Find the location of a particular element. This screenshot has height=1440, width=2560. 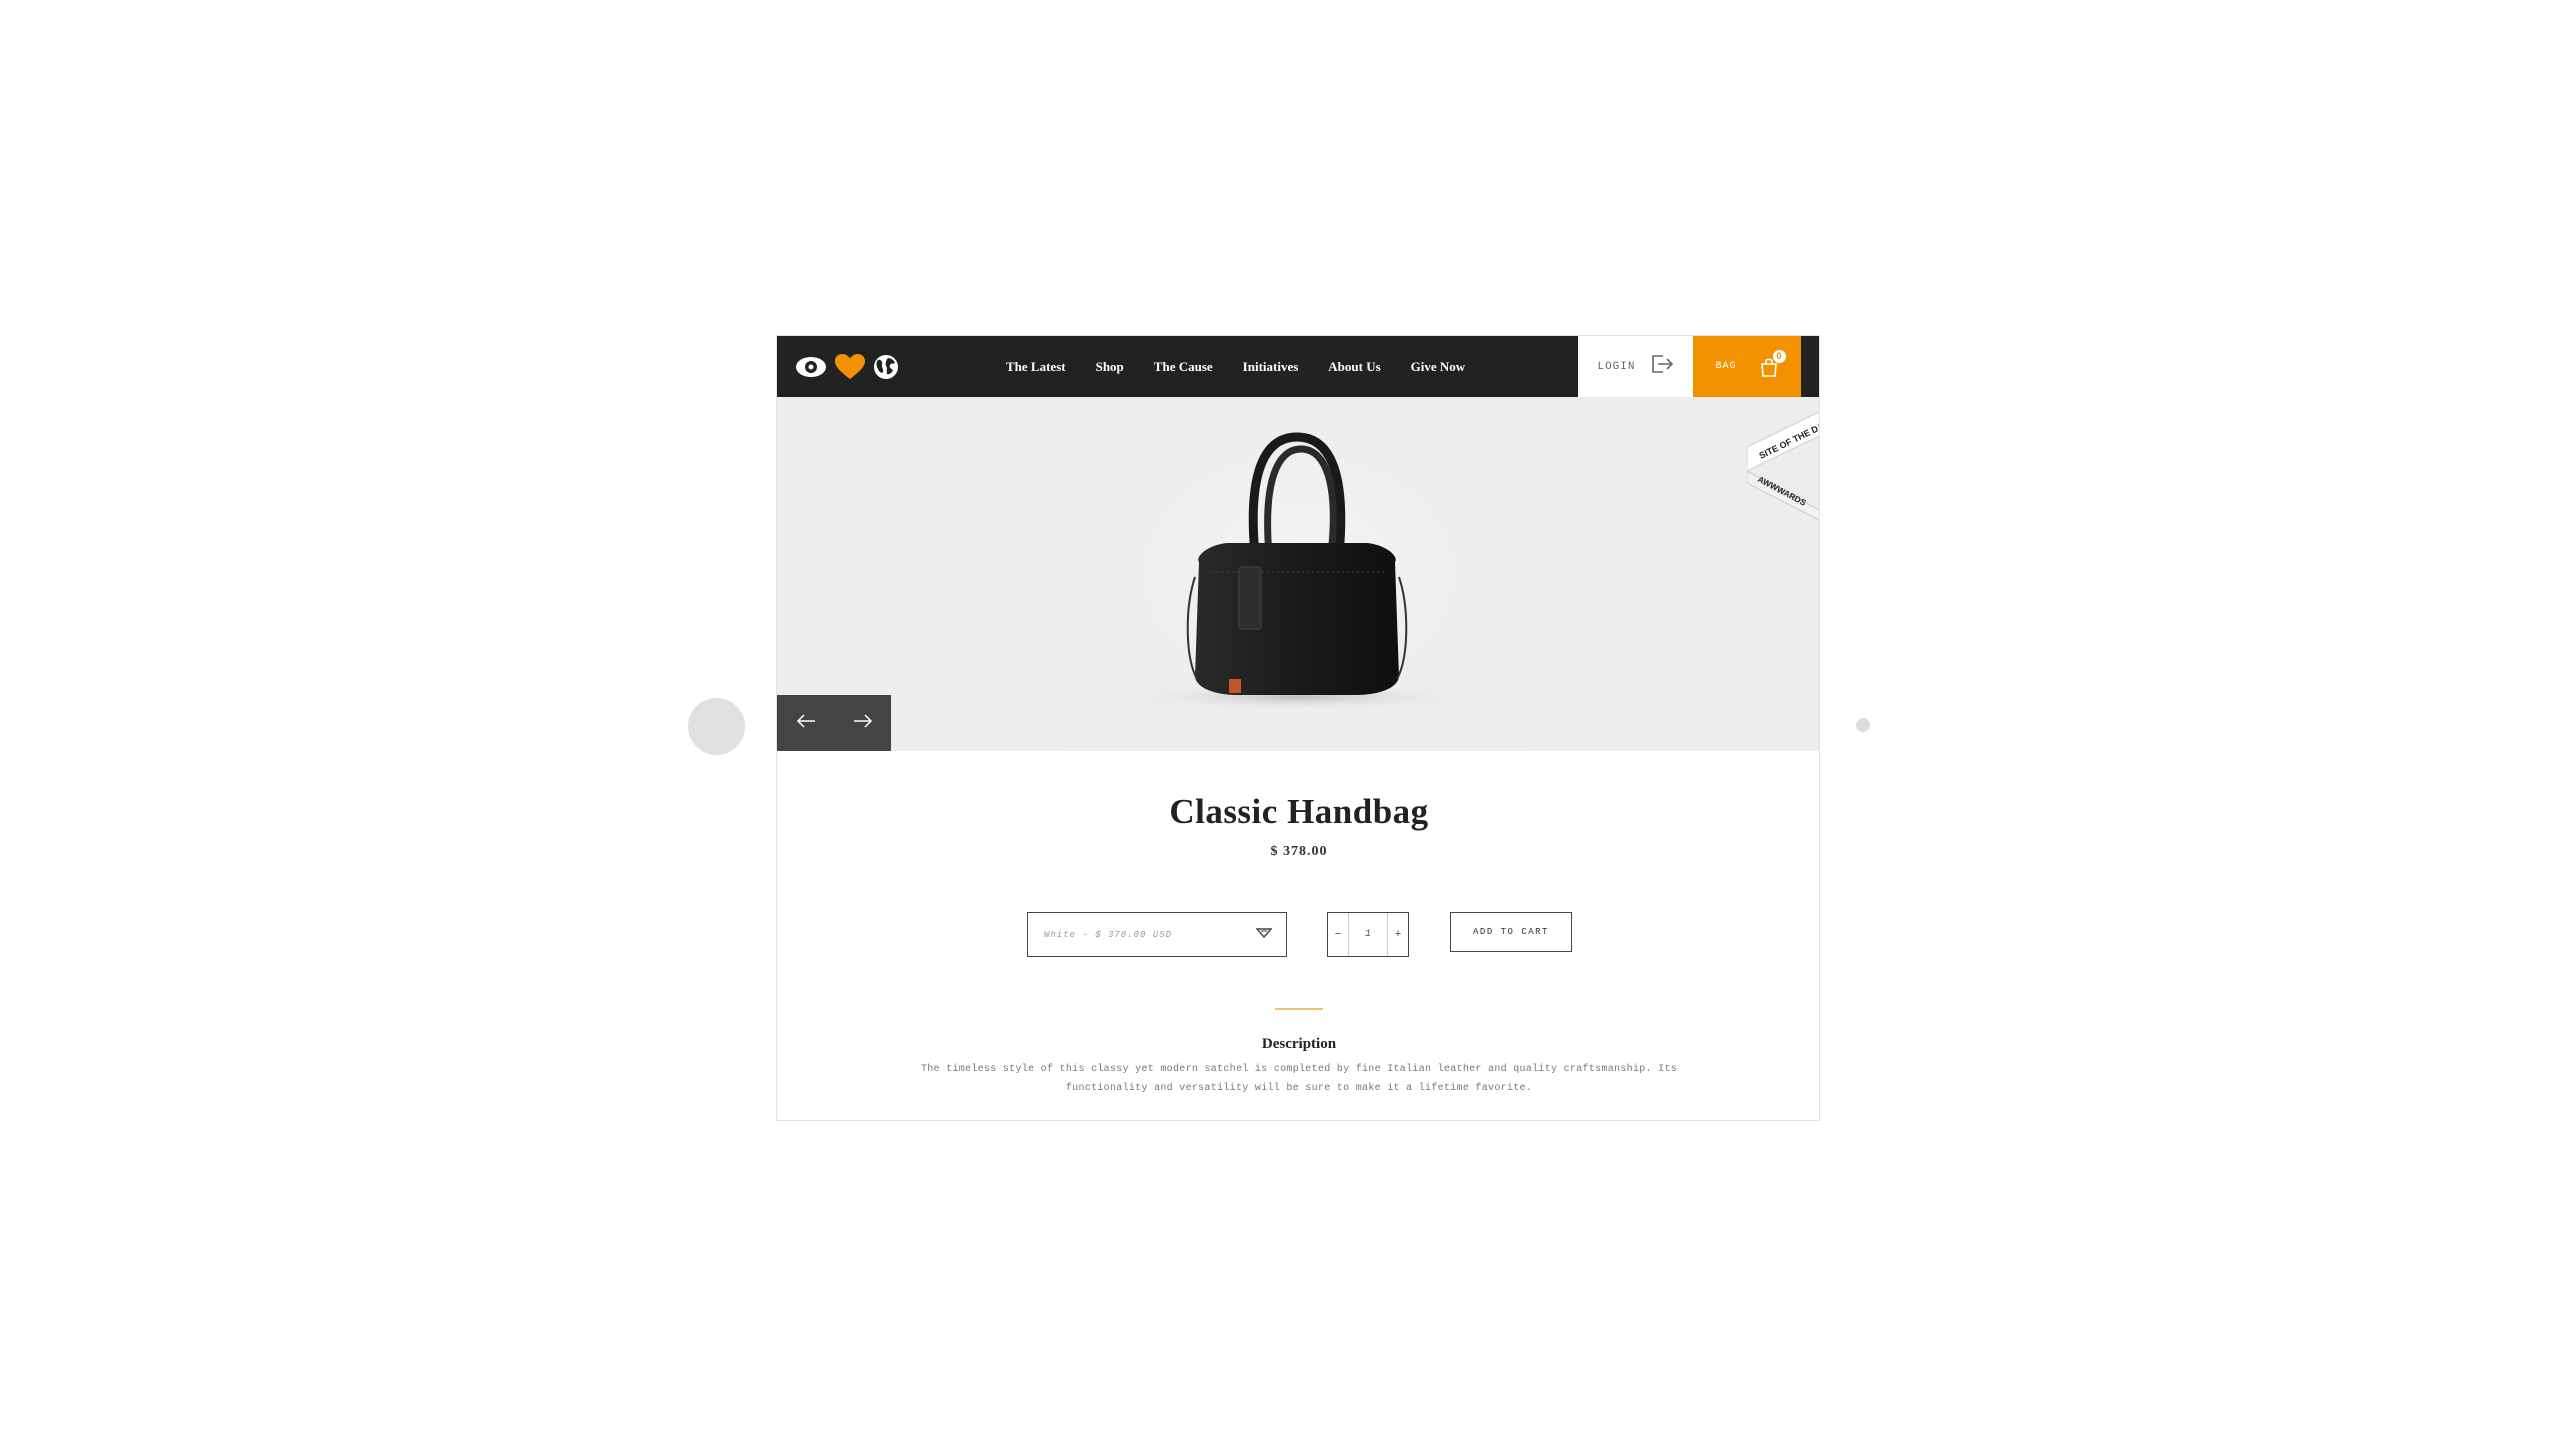

awwwards-ribbon: SITE OF THE DAY AWWWARDS is located at coordinates (1783, 466).